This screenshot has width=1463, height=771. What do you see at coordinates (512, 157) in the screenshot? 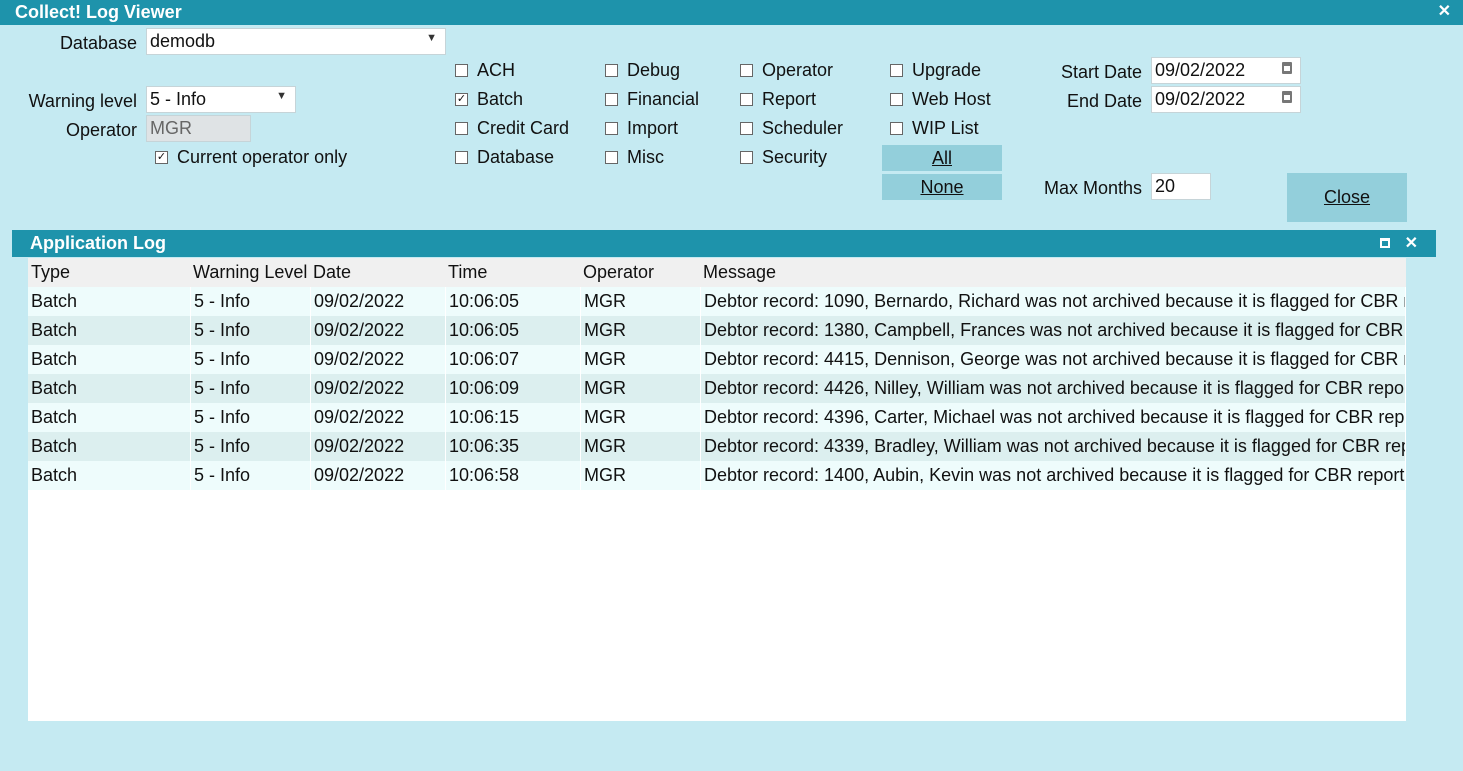
I see `category-database: Database` at bounding box center [512, 157].